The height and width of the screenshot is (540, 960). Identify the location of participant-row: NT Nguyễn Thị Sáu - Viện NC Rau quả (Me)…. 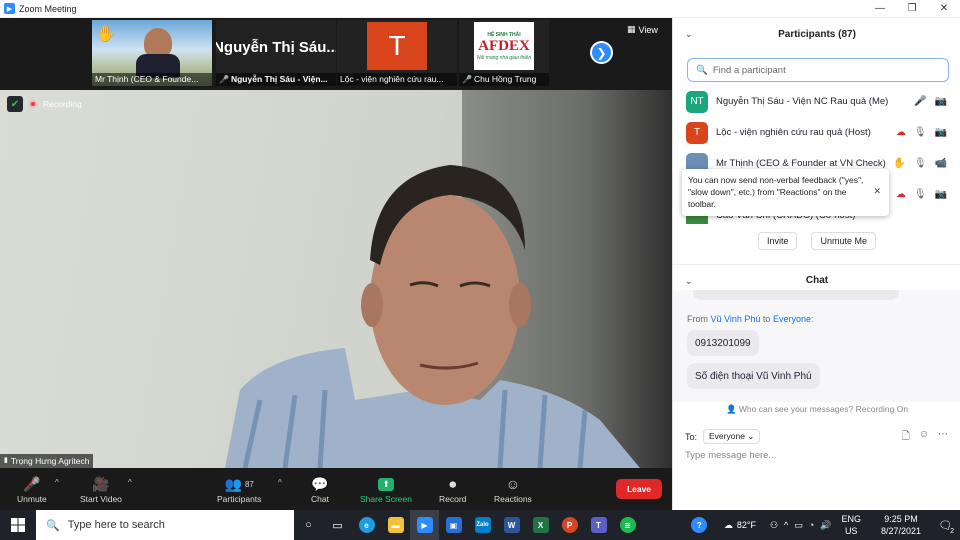
(816, 101).